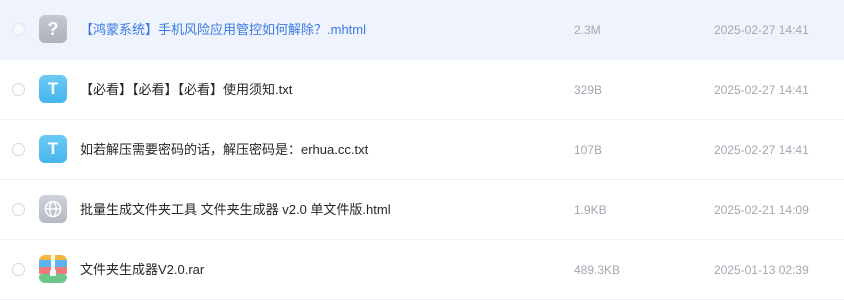 The image size is (844, 300). What do you see at coordinates (53, 269) in the screenshot?
I see `rar-archive-icon` at bounding box center [53, 269].